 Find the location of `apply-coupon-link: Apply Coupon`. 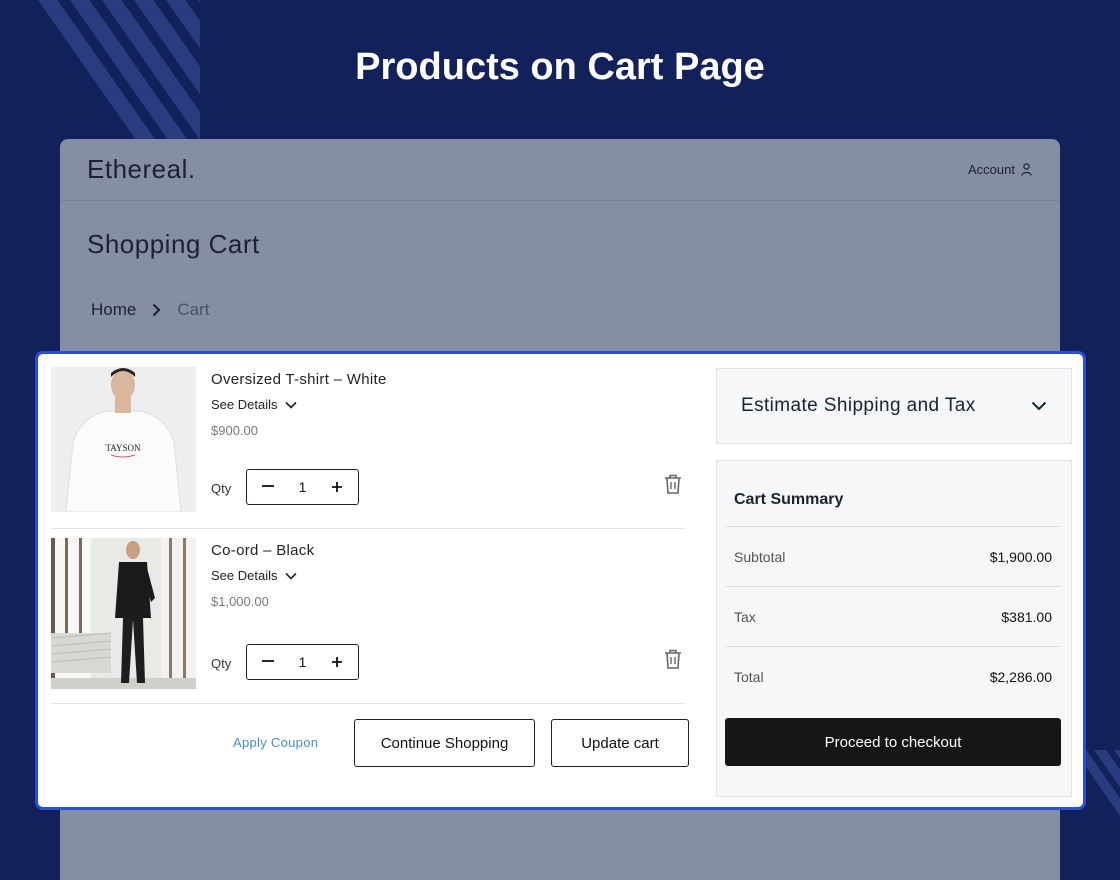

apply-coupon-link: Apply Coupon is located at coordinates (275, 742).